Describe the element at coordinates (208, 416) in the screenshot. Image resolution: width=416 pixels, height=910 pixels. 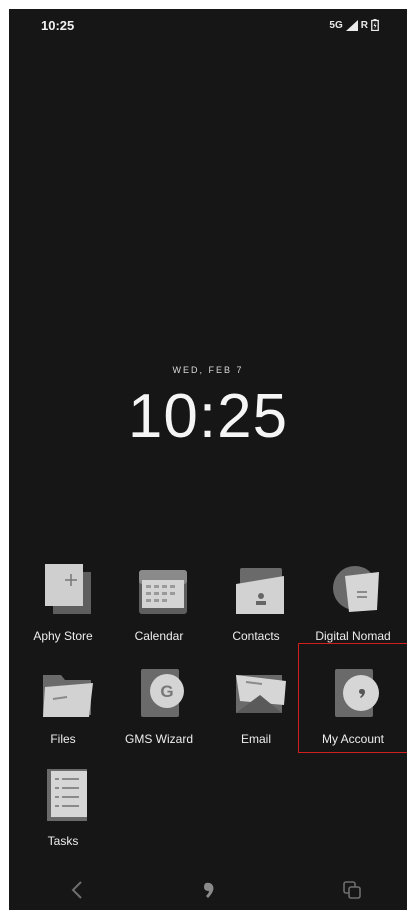
I see `clock-time: 10:25` at that location.